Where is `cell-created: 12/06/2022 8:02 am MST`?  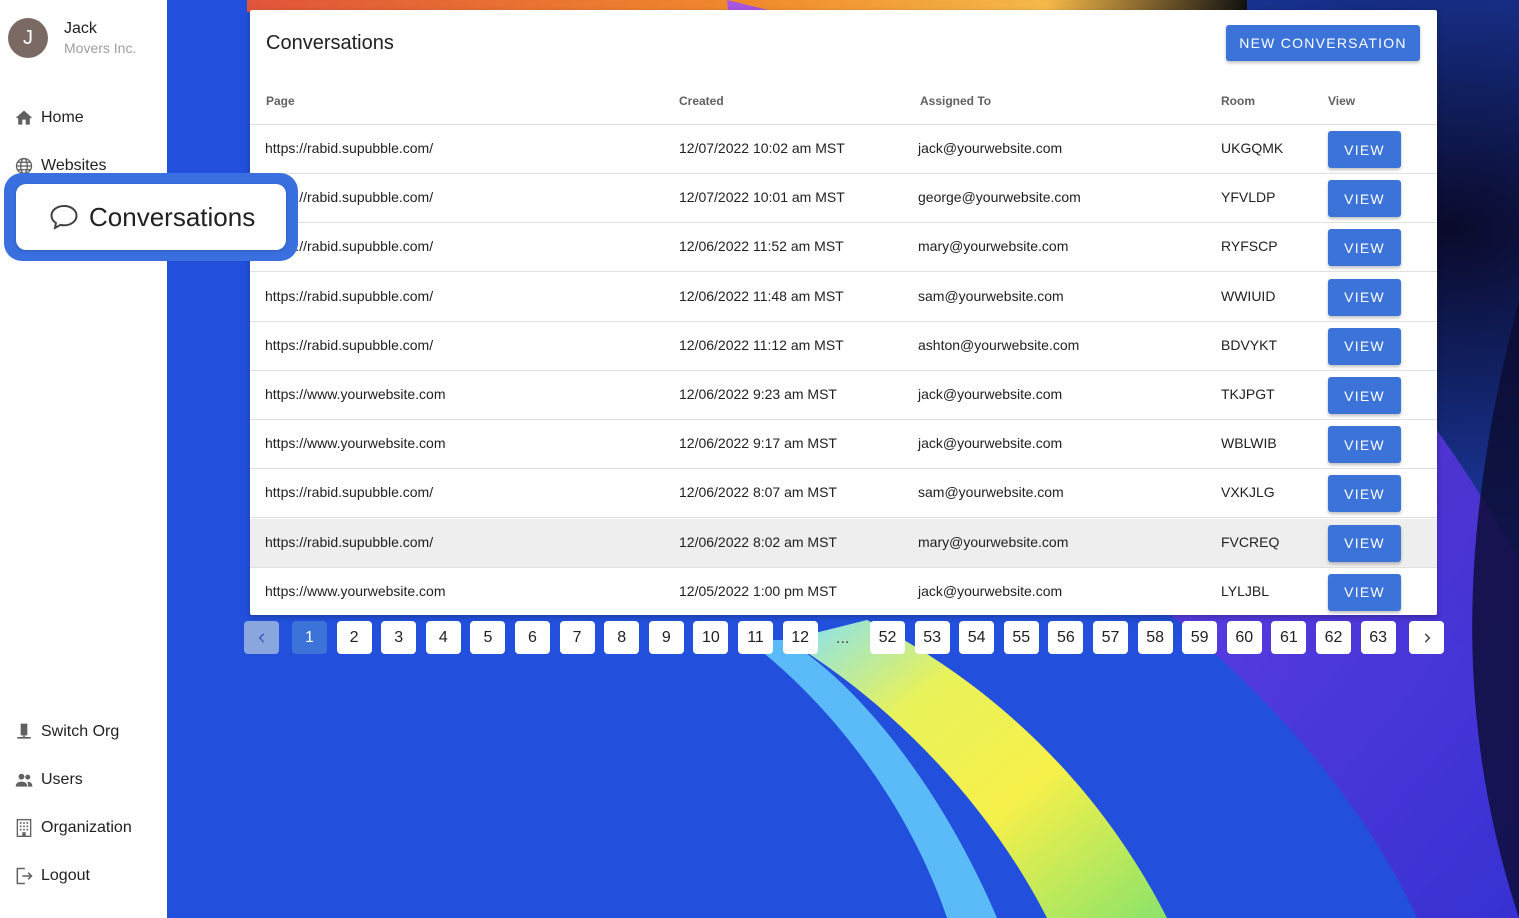 cell-created: 12/06/2022 8:02 am MST is located at coordinates (758, 541).